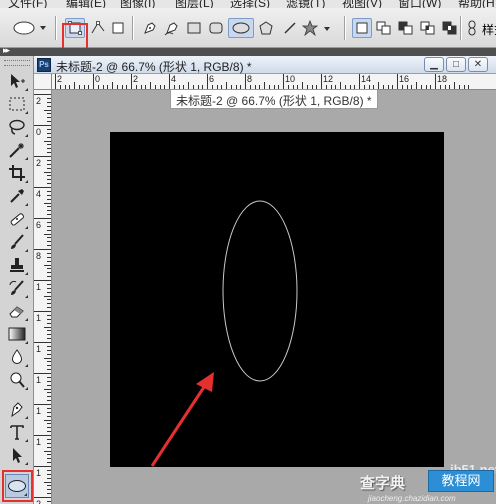 Image resolution: width=496 pixels, height=504 pixels. Describe the element at coordinates (461, 481) in the screenshot. I see `watermark-badge: 教程网` at that location.